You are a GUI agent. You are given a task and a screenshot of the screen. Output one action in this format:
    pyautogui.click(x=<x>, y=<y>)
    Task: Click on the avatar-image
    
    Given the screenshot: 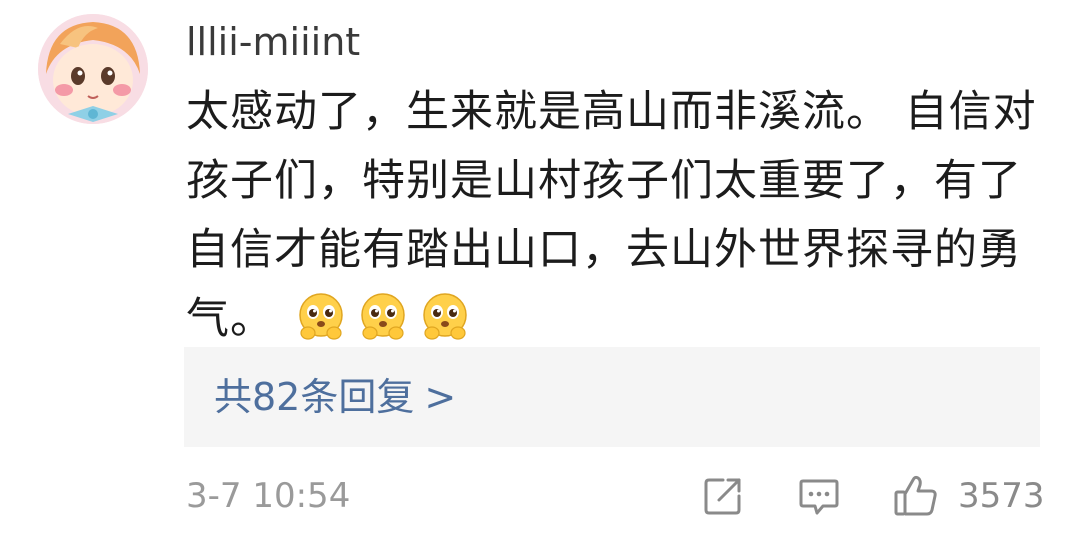 What is the action you would take?
    pyautogui.click(x=93, y=69)
    